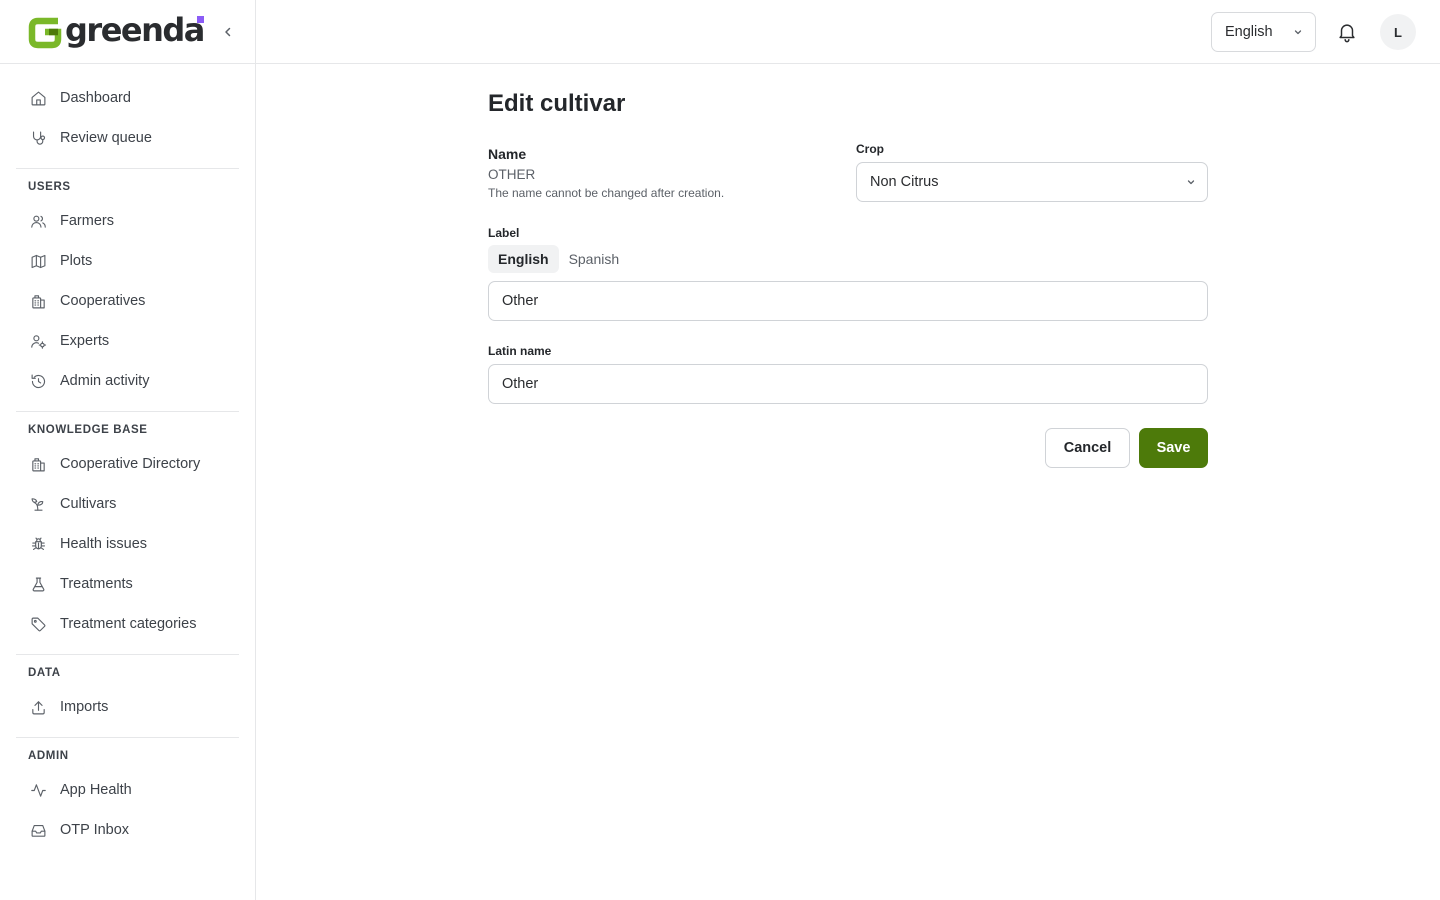  What do you see at coordinates (127, 707) in the screenshot?
I see `sidebar-item-imports: Imports` at bounding box center [127, 707].